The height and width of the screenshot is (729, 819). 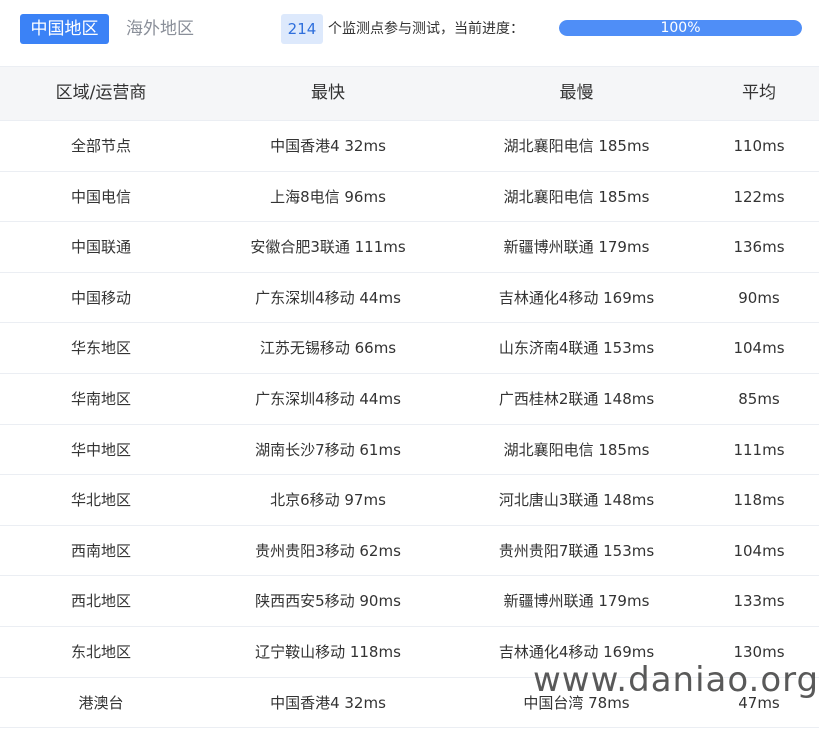 I want to click on table-row: 西北地区 陕西西安5移动 90ms 新疆博州联通 179ms 133ms, so click(x=409, y=601).